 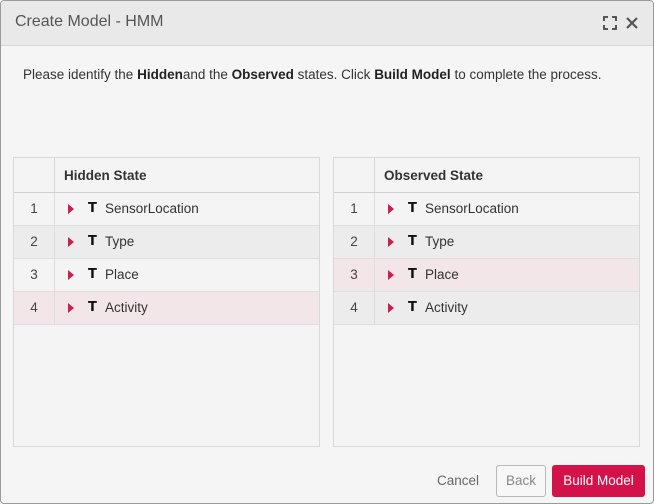 I want to click on dialog-titlebar: Create Model - HMM, so click(x=327, y=23).